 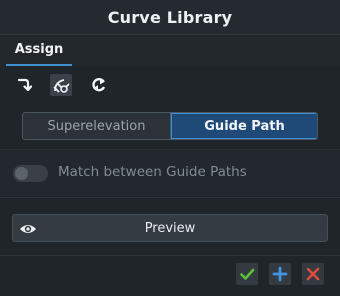 What do you see at coordinates (244, 126) in the screenshot?
I see `guide-path-segment: Guide Path` at bounding box center [244, 126].